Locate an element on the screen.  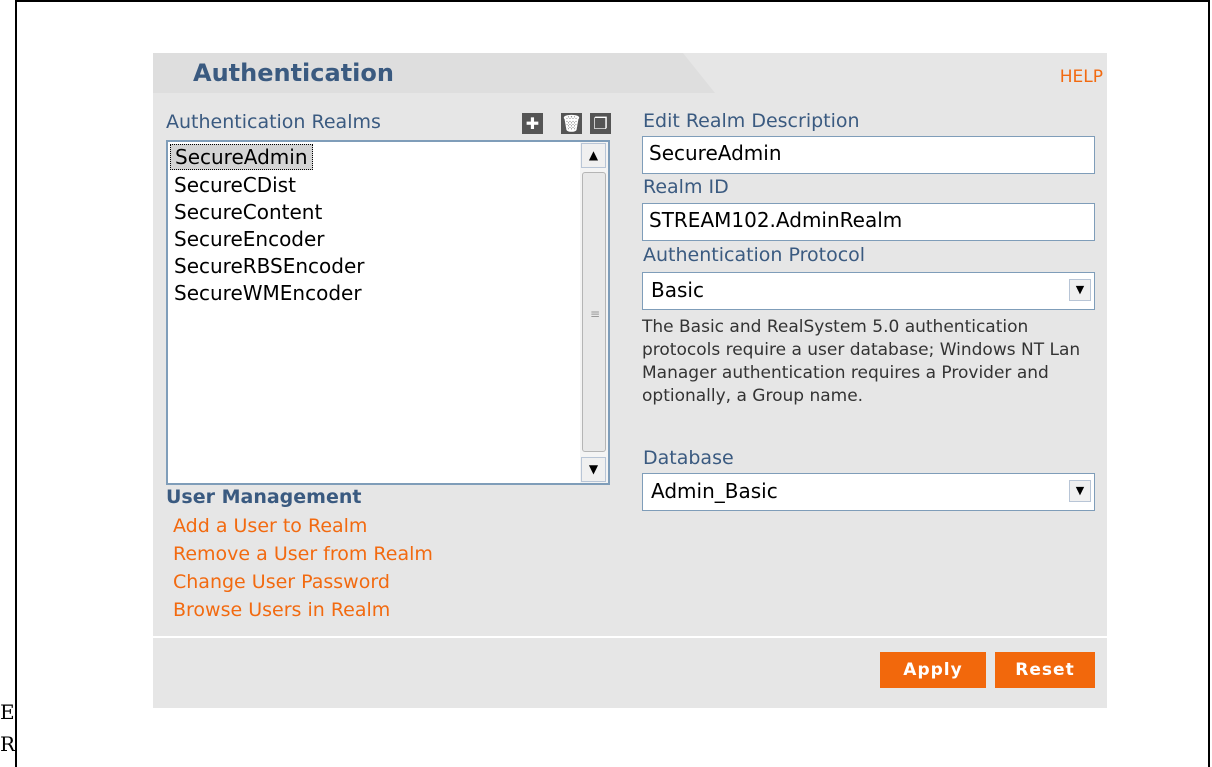
trash-icon: 🗑 is located at coordinates (571, 123).